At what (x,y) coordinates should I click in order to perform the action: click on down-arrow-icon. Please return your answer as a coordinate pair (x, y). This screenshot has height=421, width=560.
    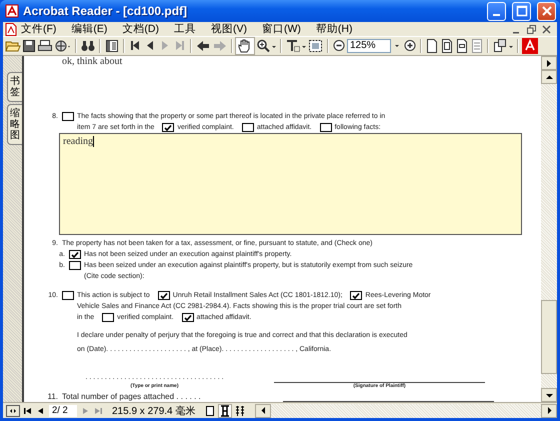
    Looking at the image, I should click on (549, 395).